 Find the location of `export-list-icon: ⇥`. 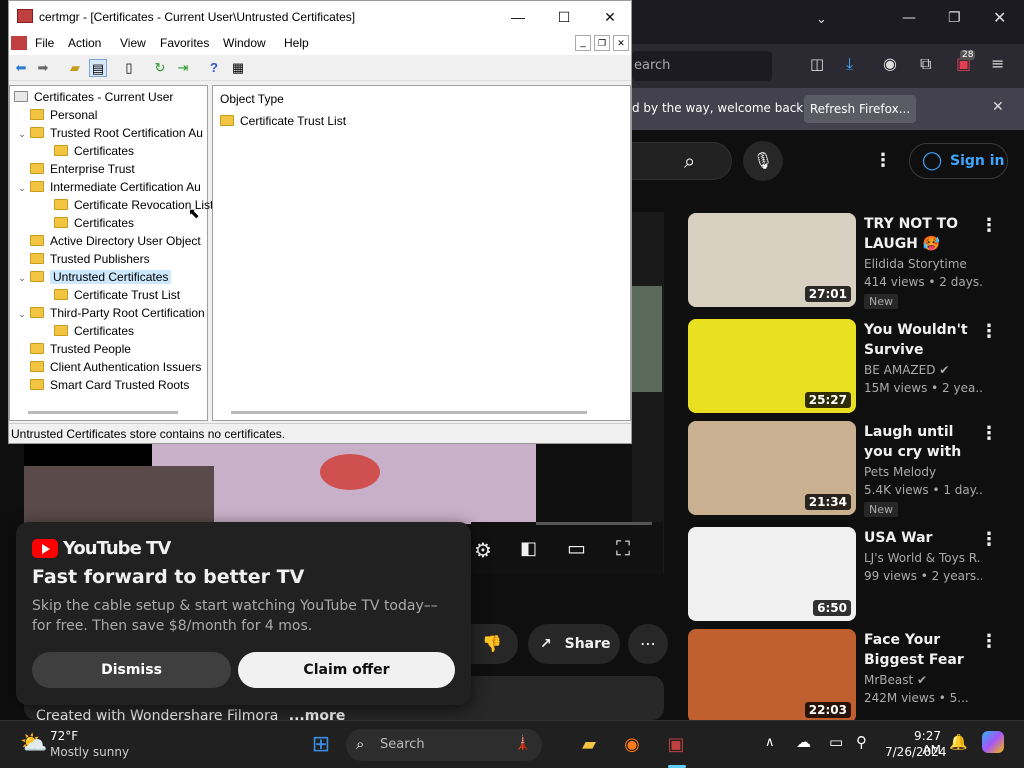

export-list-icon: ⇥ is located at coordinates (183, 68).